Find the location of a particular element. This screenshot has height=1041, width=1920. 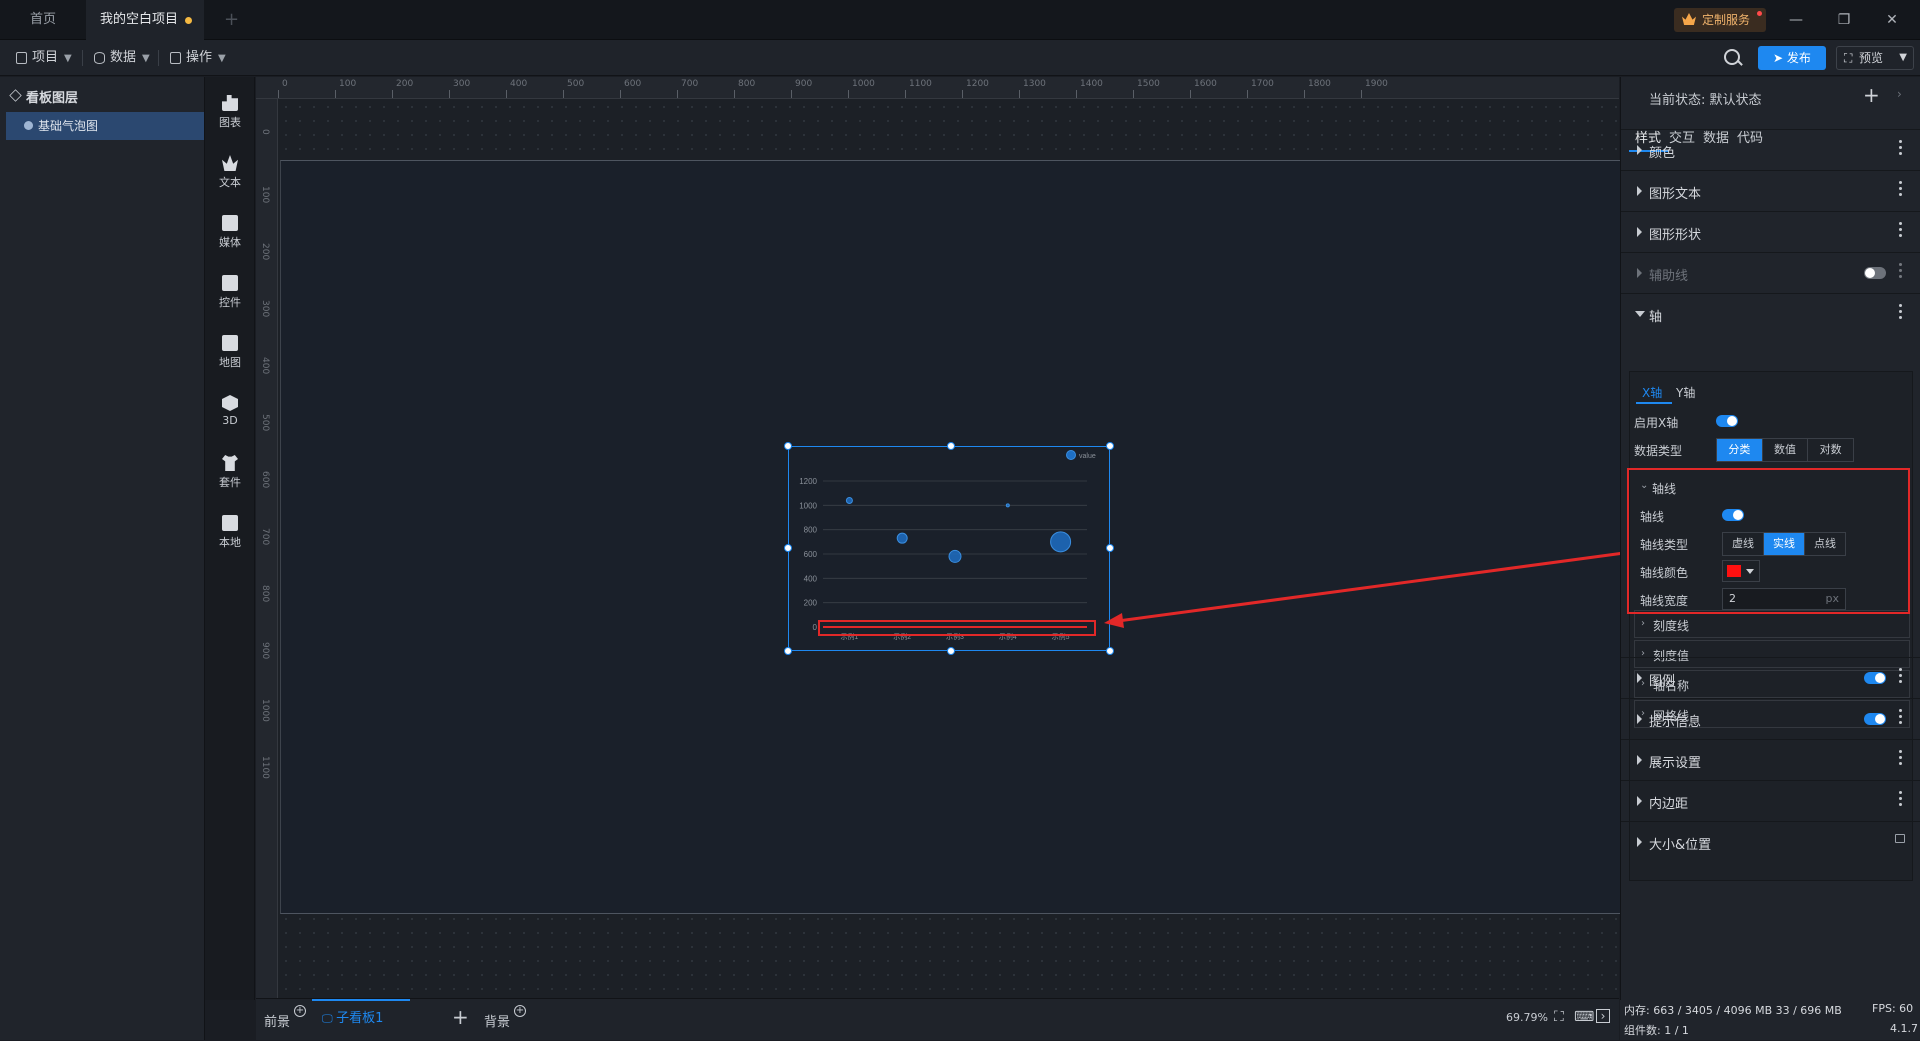

legend-label: value is located at coordinates (1087, 456).